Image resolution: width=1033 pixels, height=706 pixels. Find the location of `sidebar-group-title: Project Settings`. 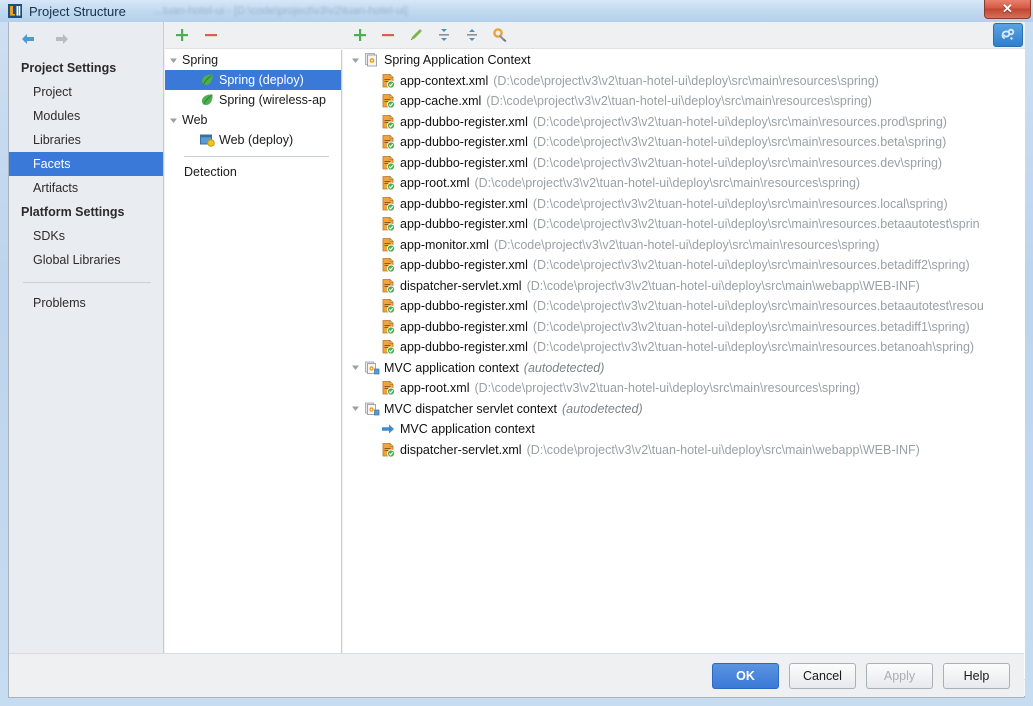

sidebar-group-title: Project Settings is located at coordinates (69, 68).